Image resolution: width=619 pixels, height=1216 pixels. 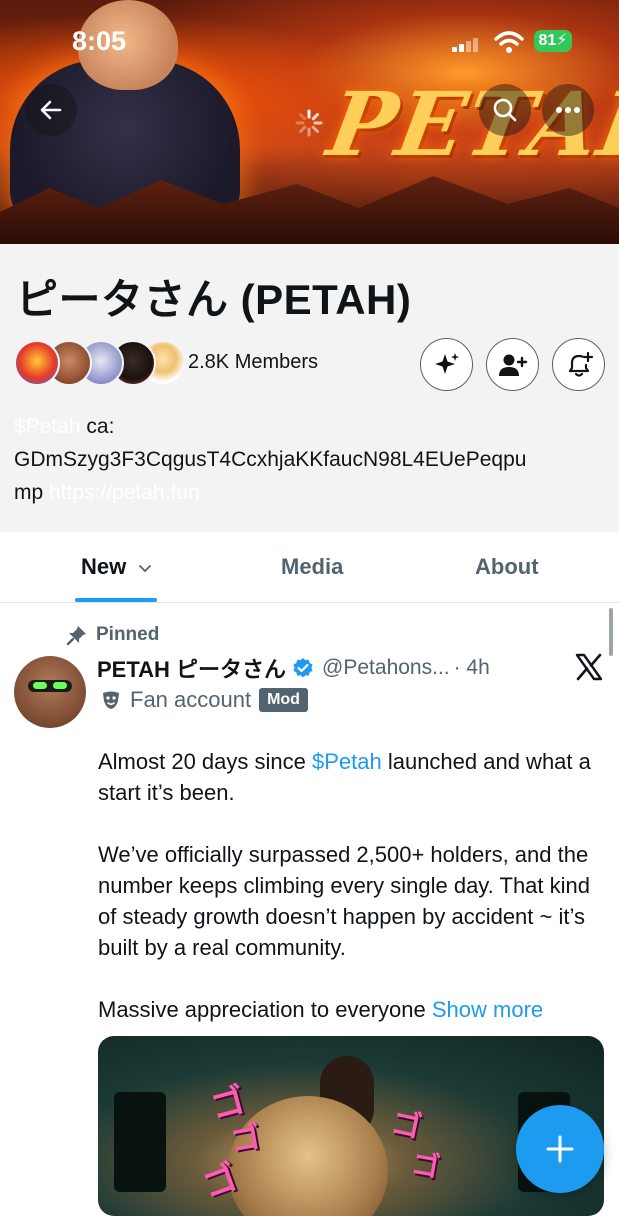 I want to click on more-icon, so click(x=568, y=110).